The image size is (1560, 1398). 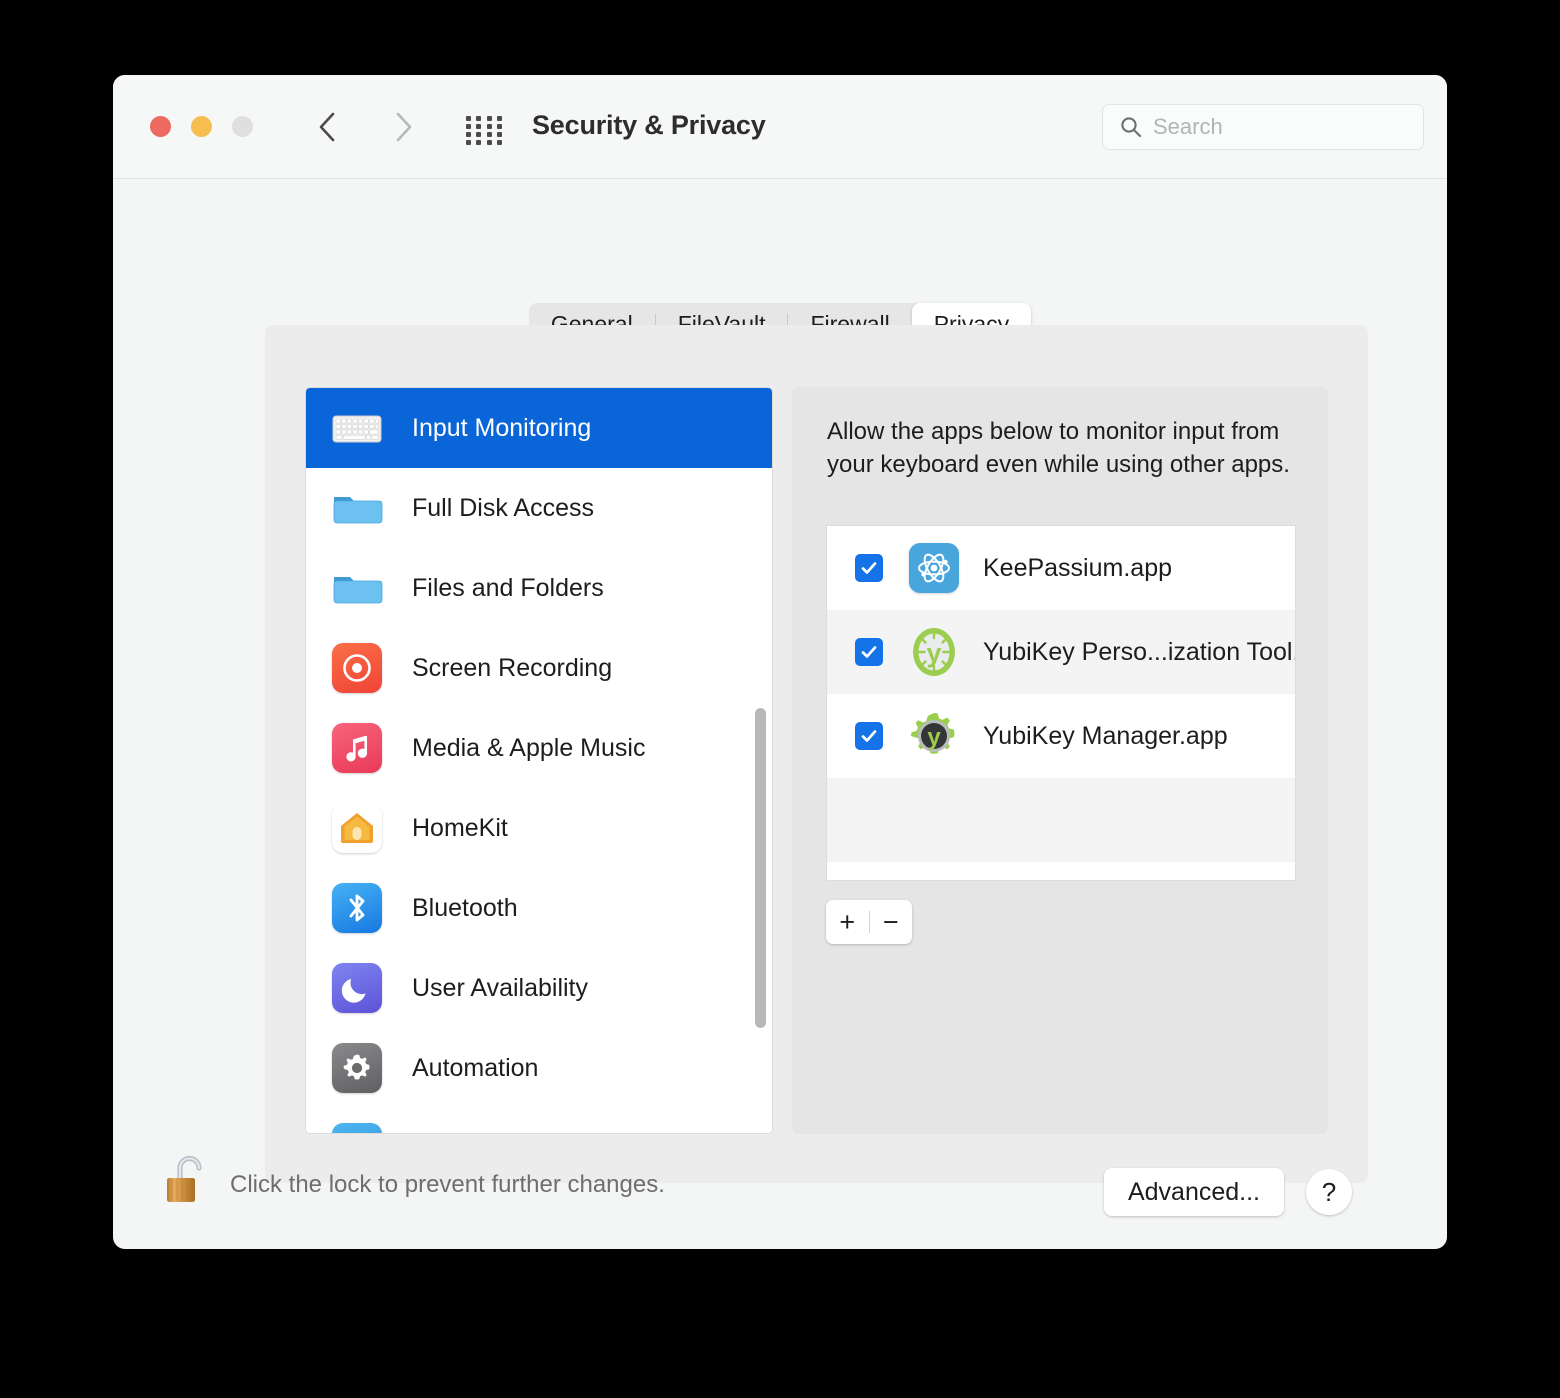 I want to click on sidebar-item-label: User Availability, so click(x=500, y=987).